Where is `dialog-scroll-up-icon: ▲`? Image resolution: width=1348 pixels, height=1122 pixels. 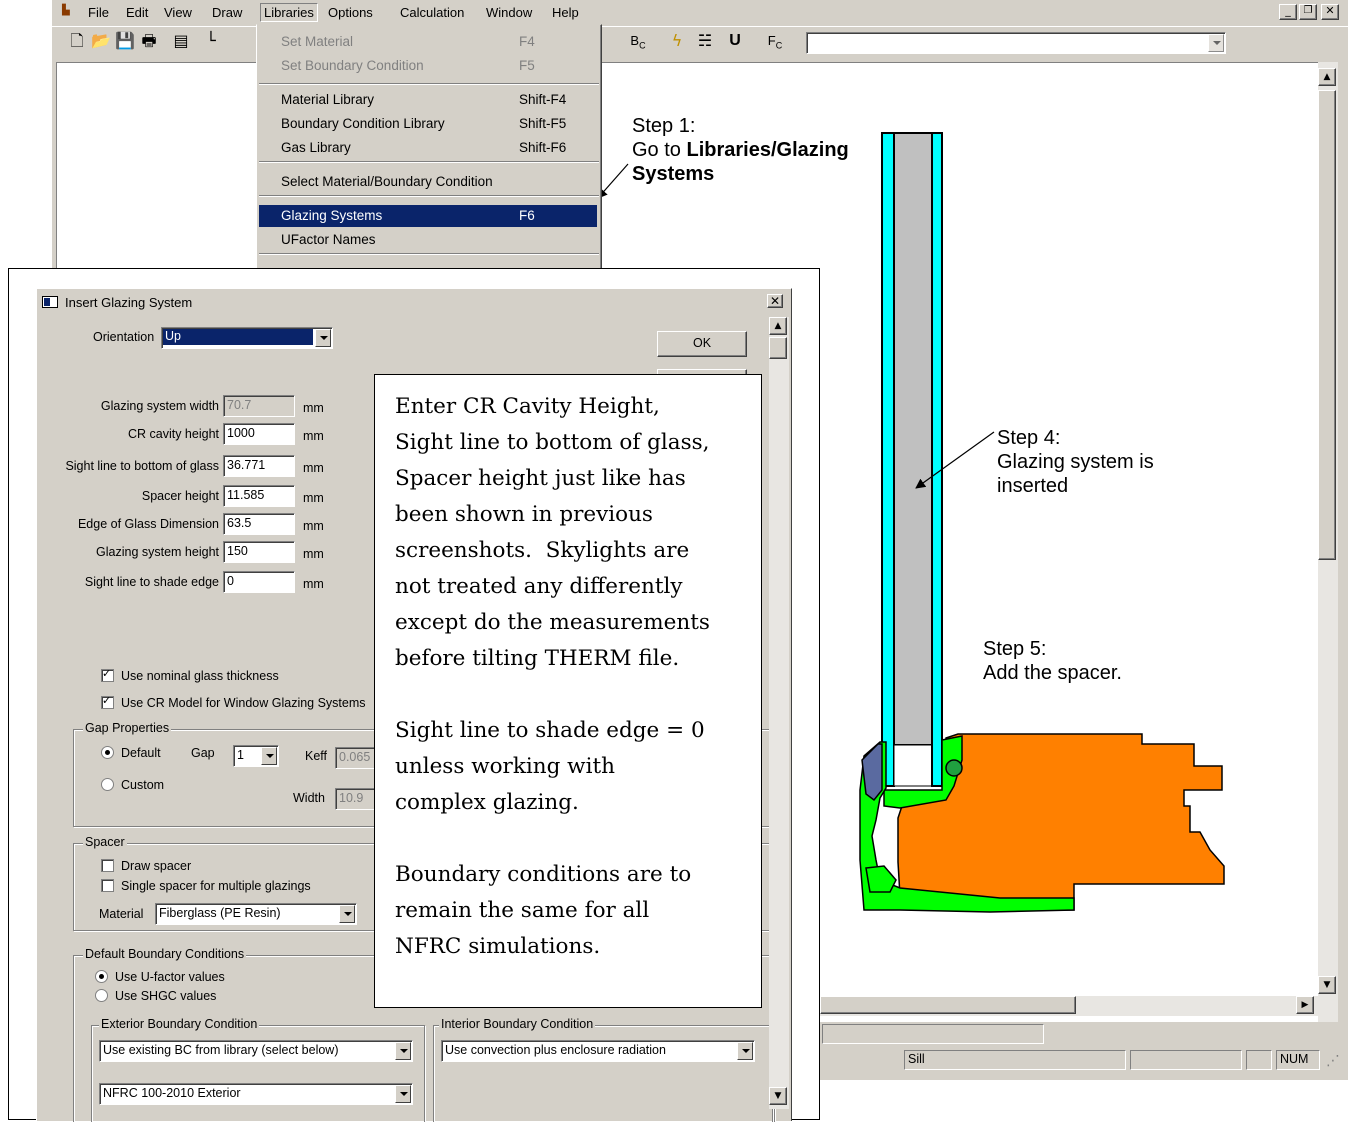 dialog-scroll-up-icon: ▲ is located at coordinates (778, 326).